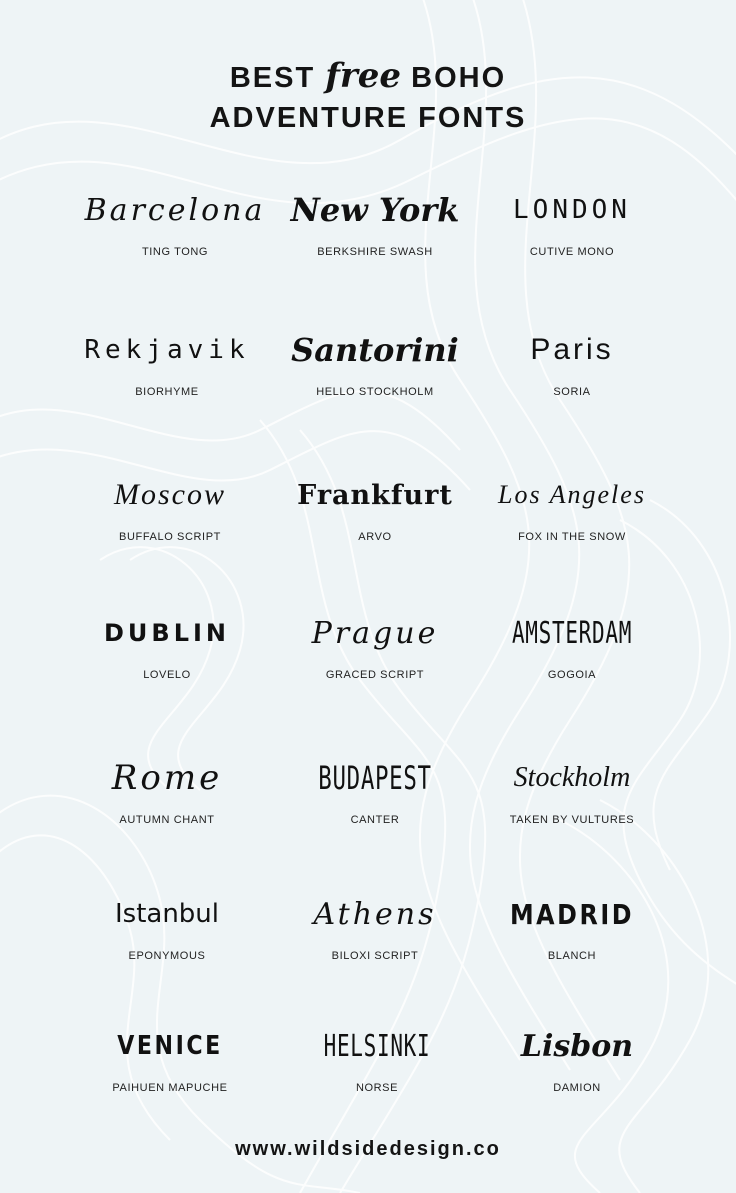  I want to click on font-card-helsinki: HELSINKI NORSE, so click(377, 1055).